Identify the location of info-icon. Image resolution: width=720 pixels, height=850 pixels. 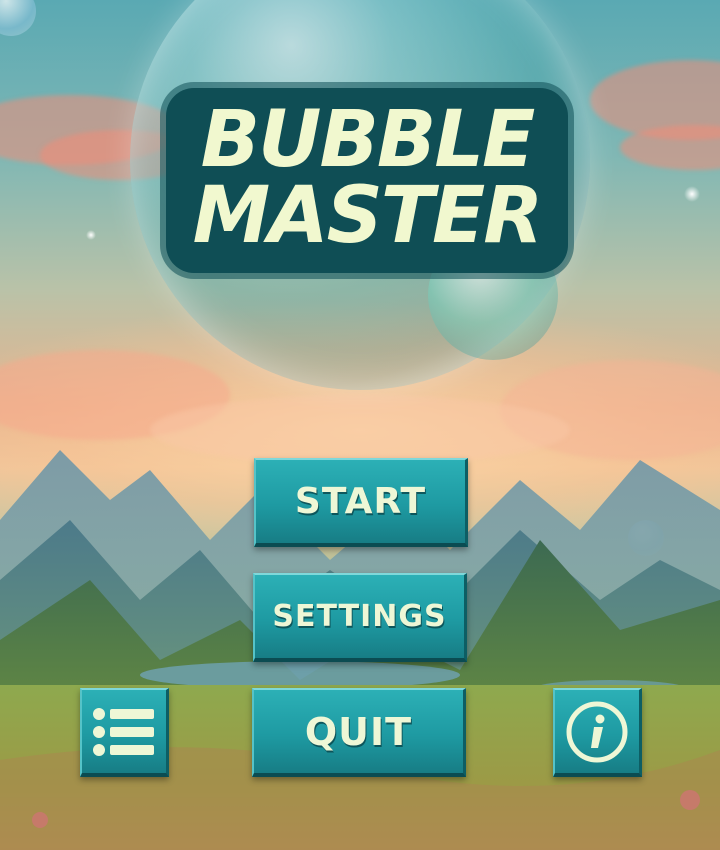
(597, 731).